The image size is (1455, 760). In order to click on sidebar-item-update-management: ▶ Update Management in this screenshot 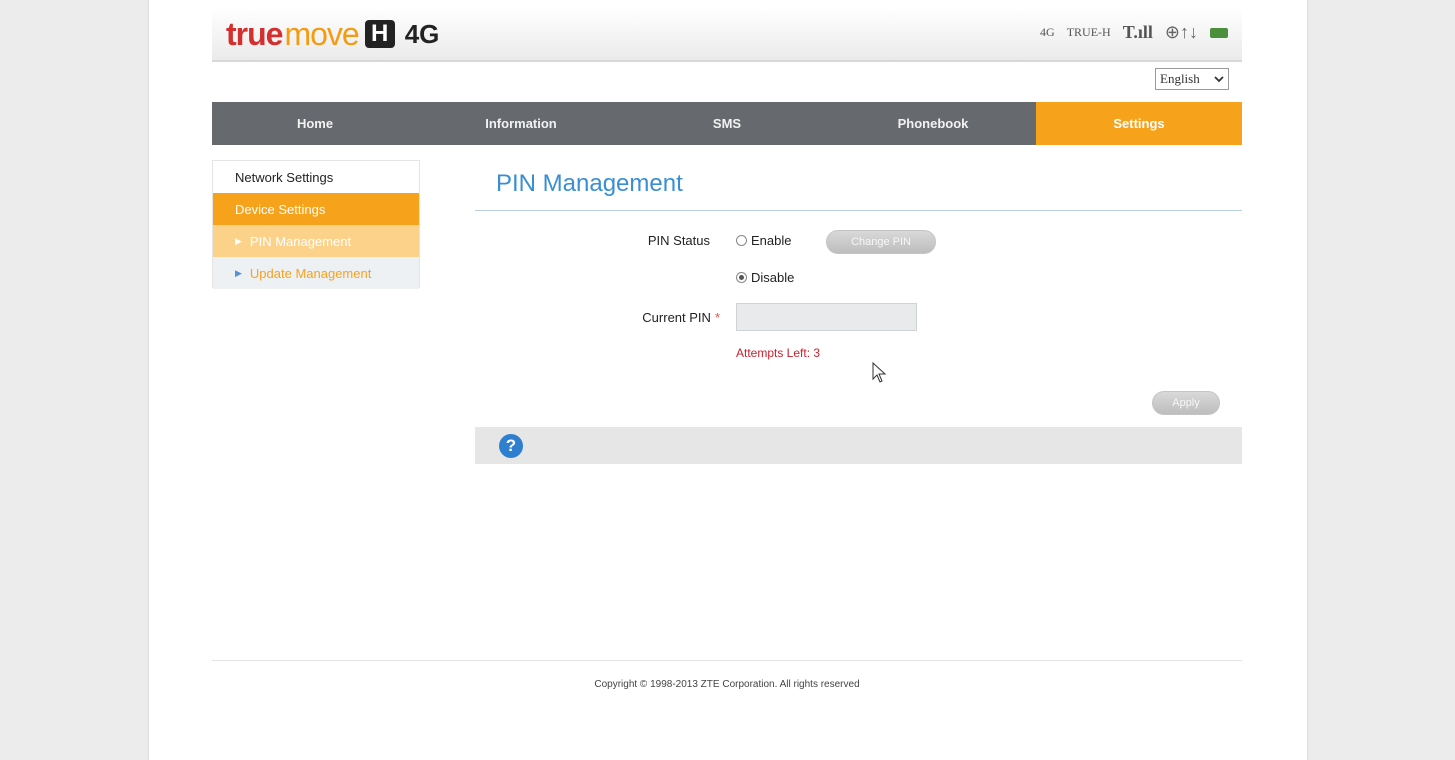, I will do `click(316, 273)`.